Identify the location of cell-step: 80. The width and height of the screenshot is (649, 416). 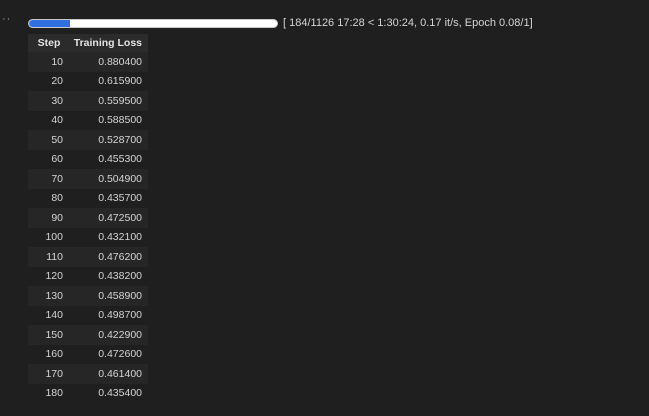
(47, 198).